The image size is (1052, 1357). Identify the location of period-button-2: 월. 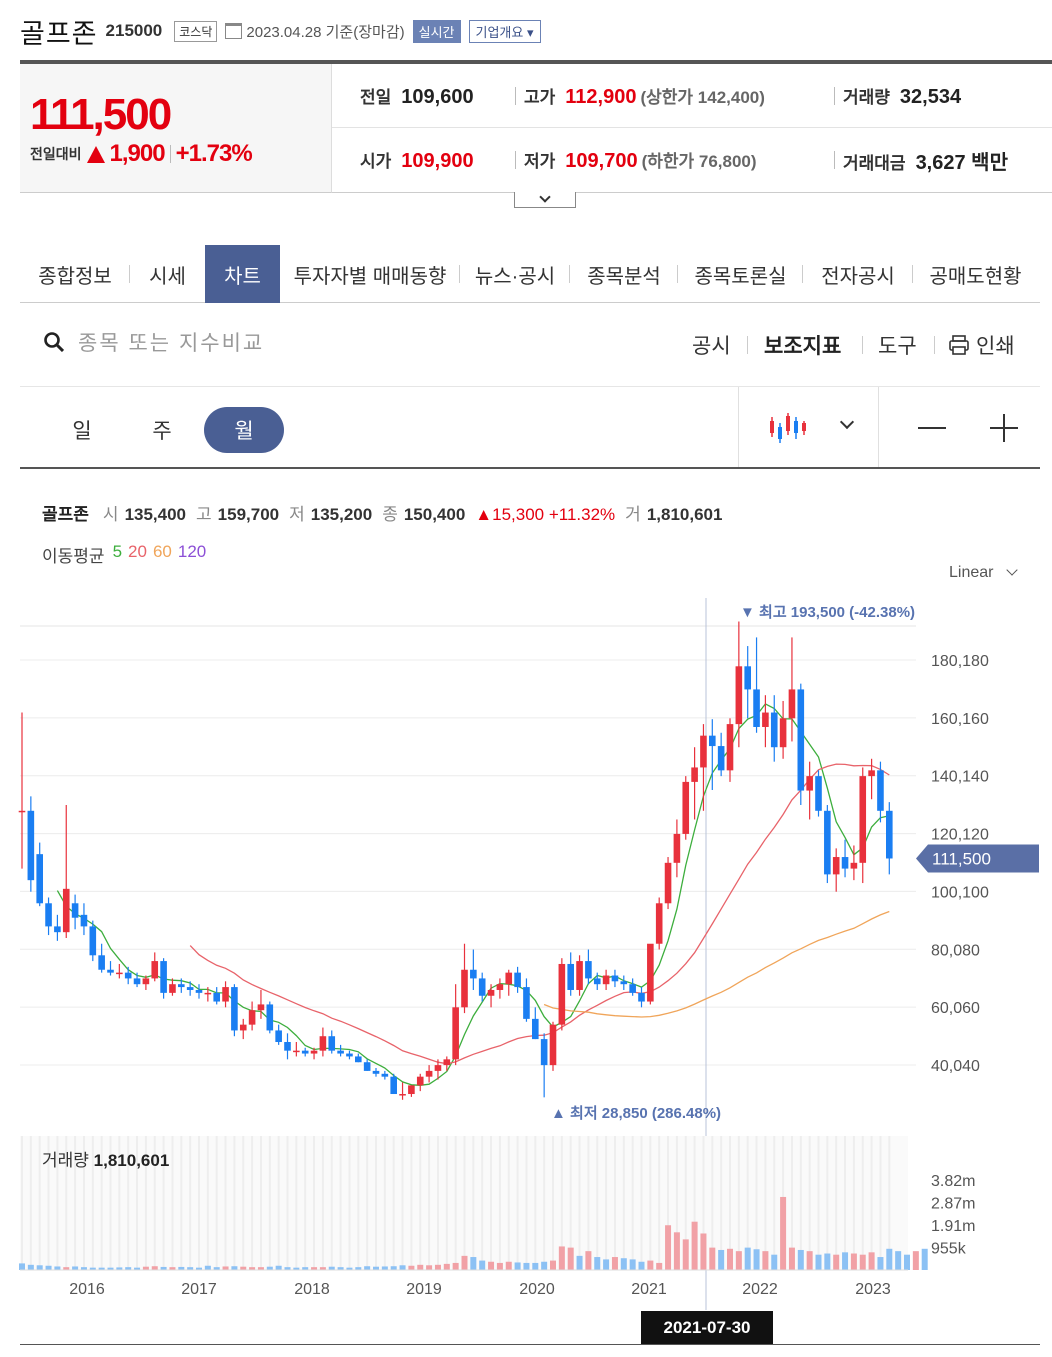
(244, 430).